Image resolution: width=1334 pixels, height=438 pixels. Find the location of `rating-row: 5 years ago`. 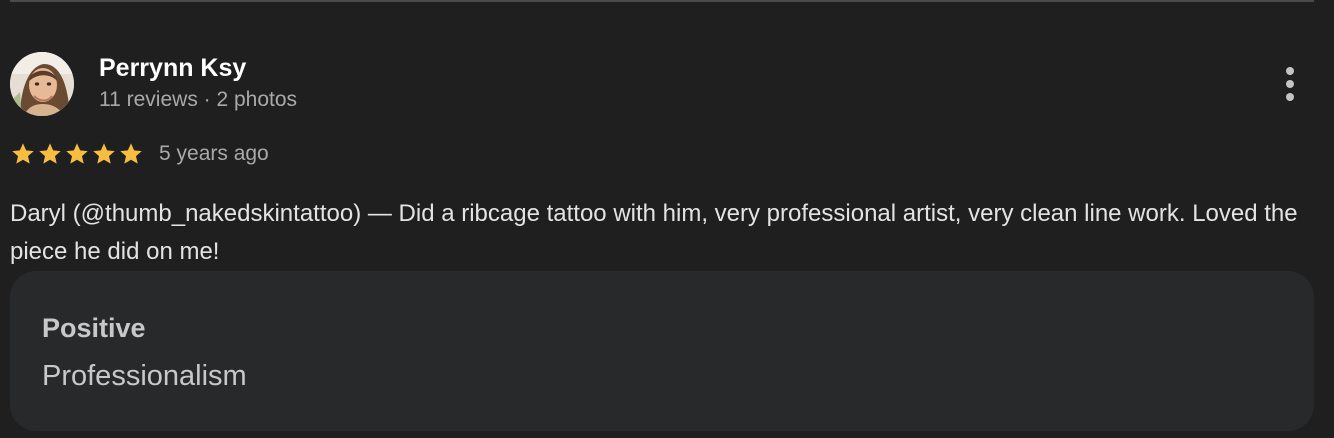

rating-row: 5 years ago is located at coordinates (139, 154).